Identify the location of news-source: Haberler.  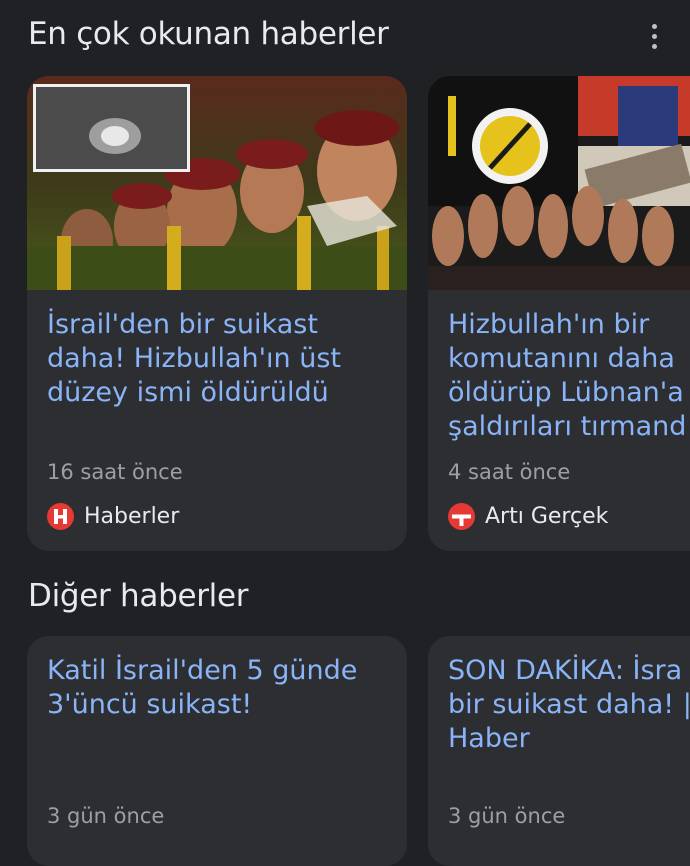
(113, 516).